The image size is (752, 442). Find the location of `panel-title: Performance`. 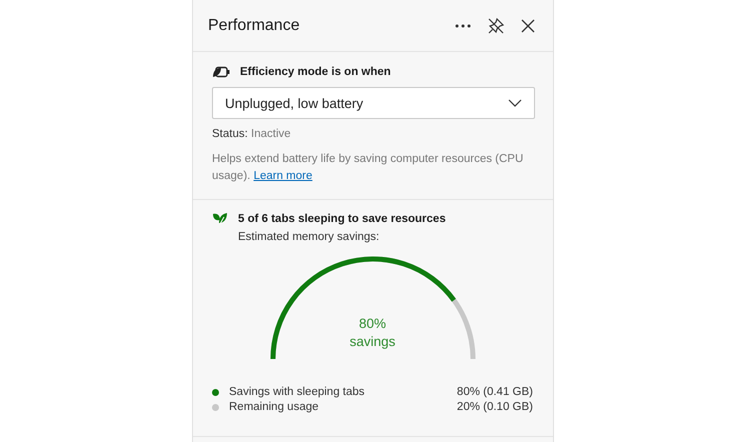

panel-title: Performance is located at coordinates (254, 25).